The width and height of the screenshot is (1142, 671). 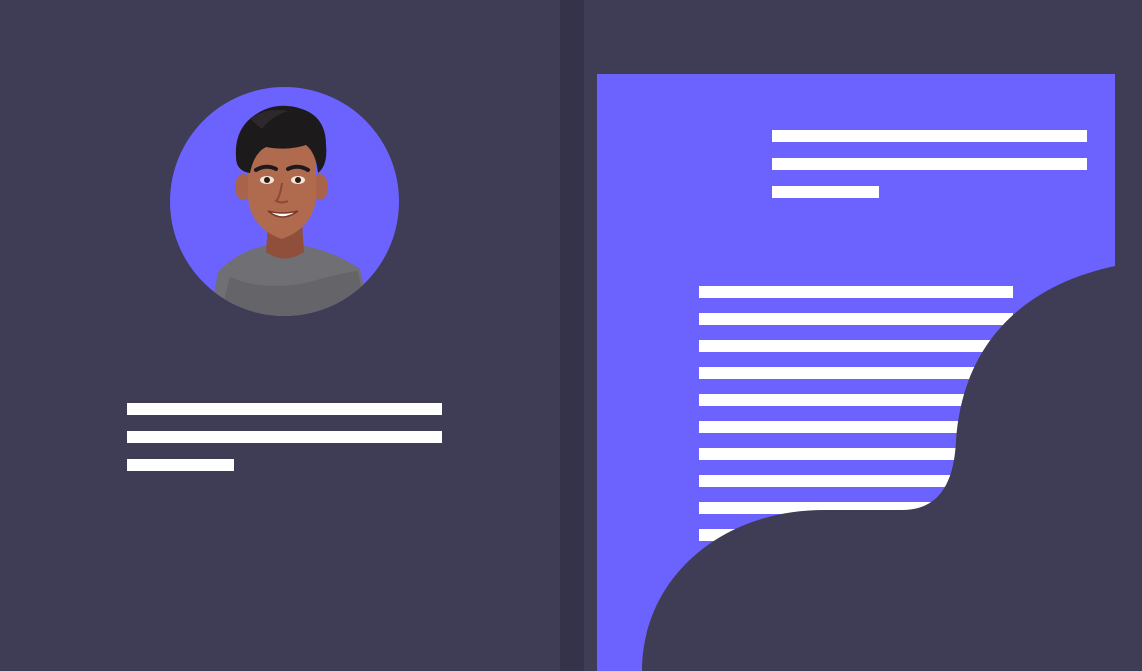 I want to click on avatar-illustration, so click(x=290, y=210).